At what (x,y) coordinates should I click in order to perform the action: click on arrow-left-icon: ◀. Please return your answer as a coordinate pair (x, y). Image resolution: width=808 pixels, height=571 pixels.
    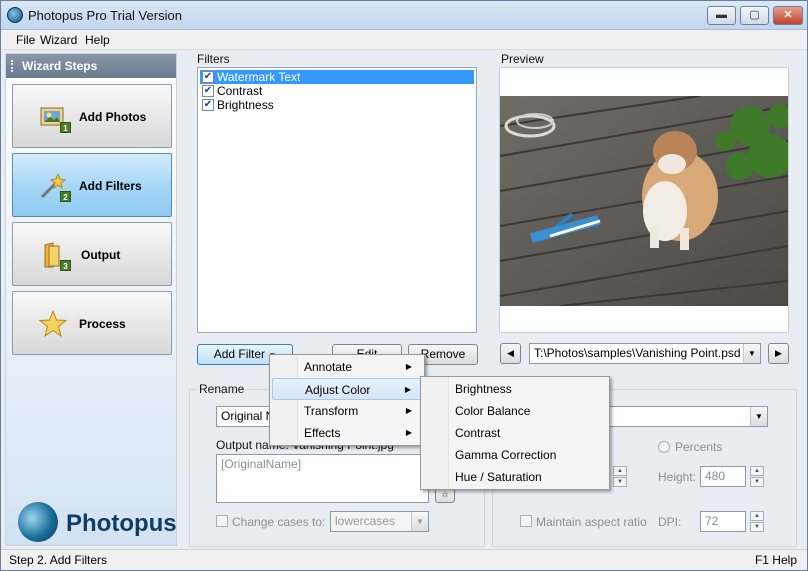
    Looking at the image, I should click on (510, 353).